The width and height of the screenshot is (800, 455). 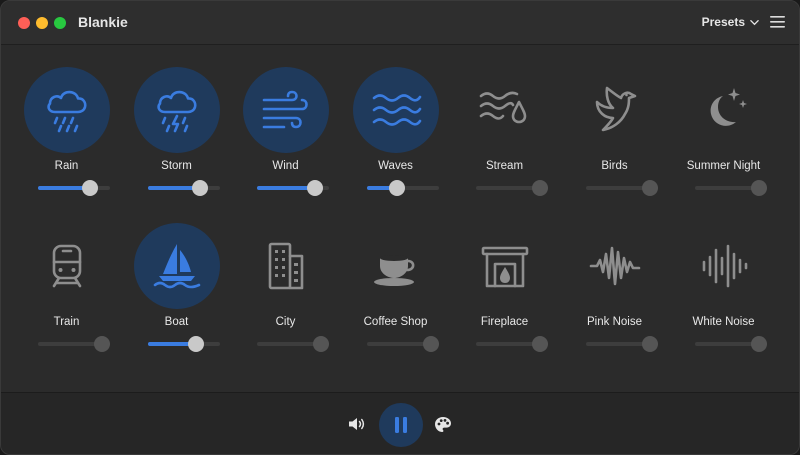 I want to click on presets-menu-button: Presets, so click(x=730, y=22).